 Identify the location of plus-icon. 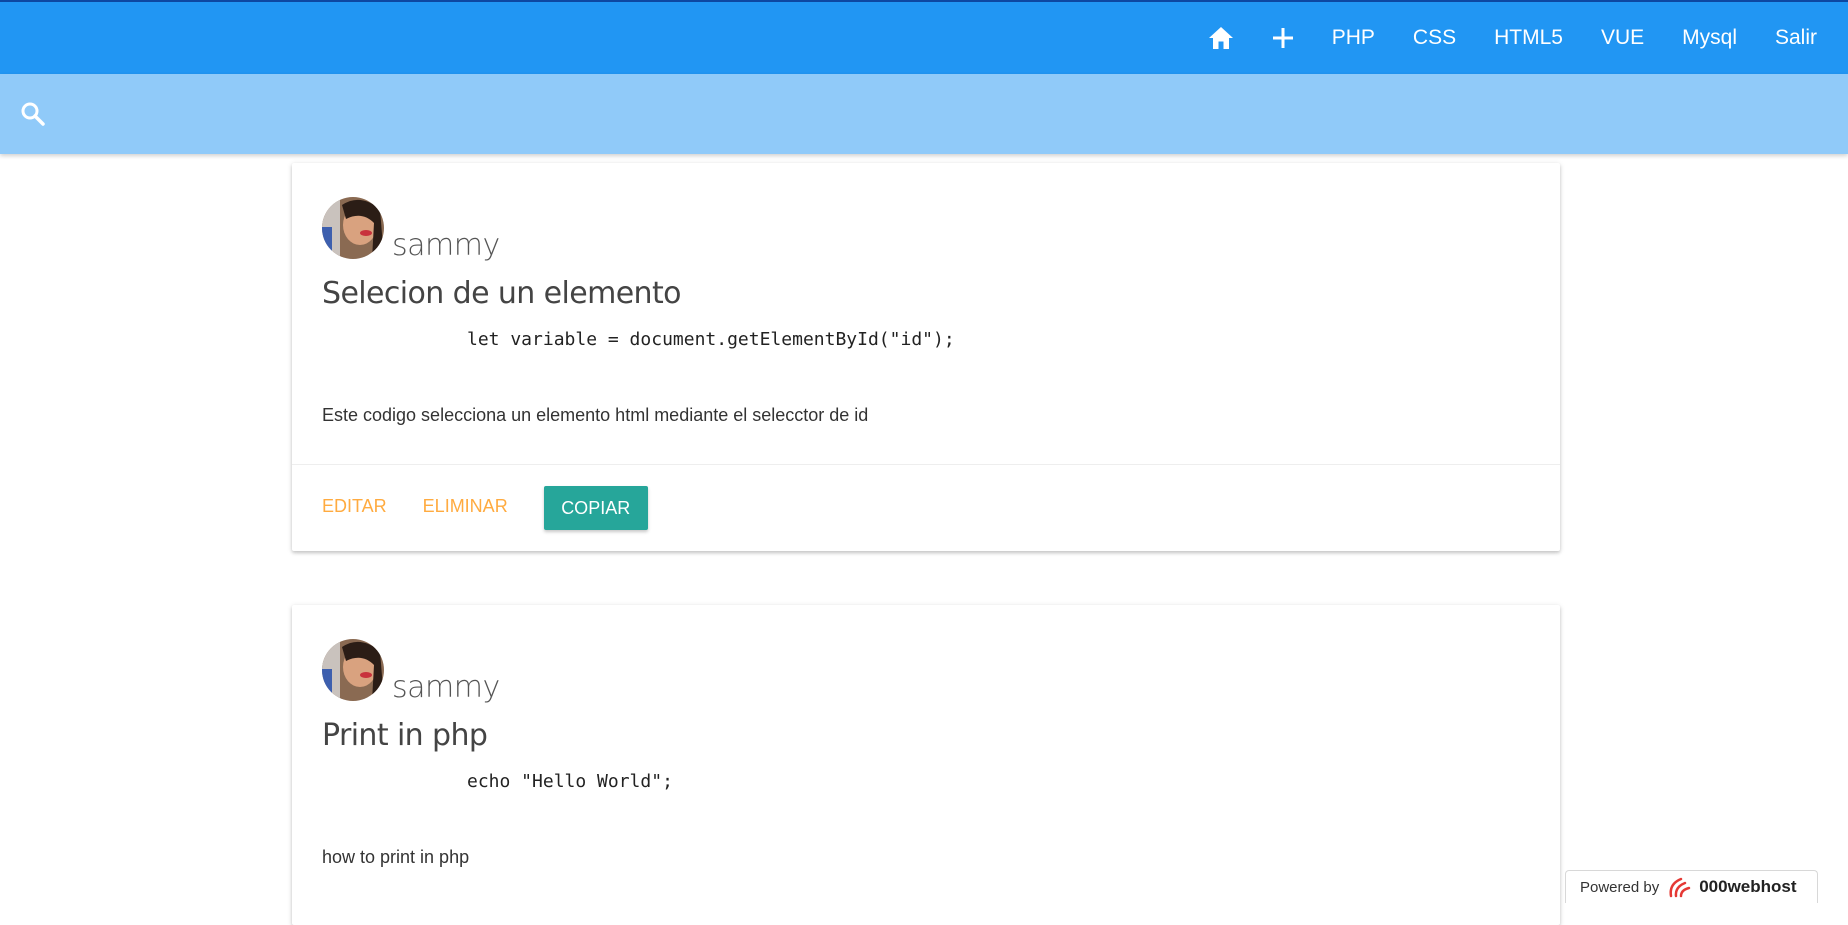
(1282, 38).